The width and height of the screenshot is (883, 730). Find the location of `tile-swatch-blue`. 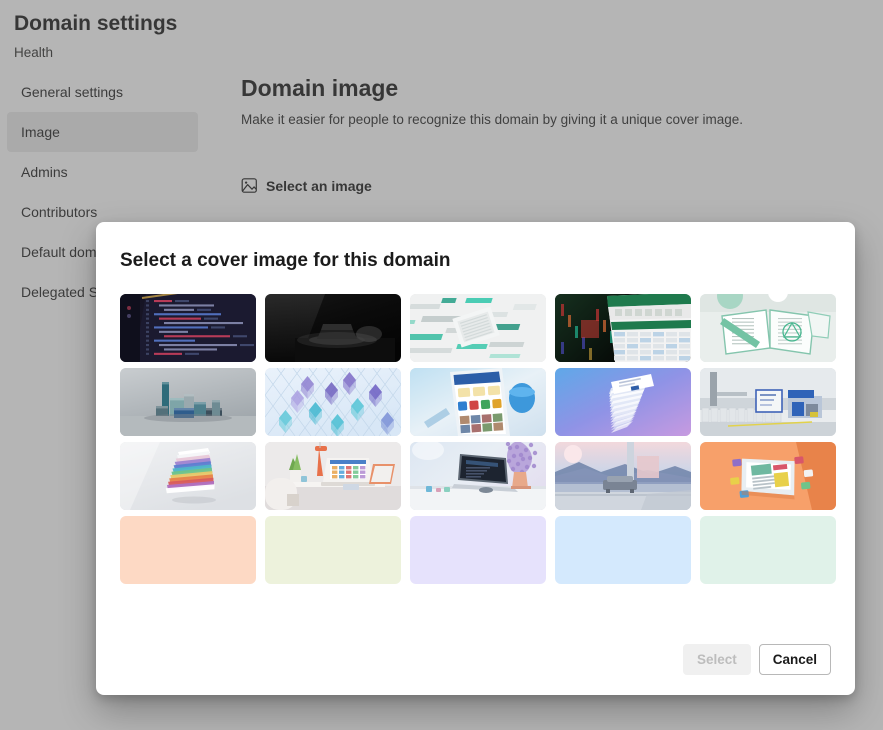

tile-swatch-blue is located at coordinates (623, 550).